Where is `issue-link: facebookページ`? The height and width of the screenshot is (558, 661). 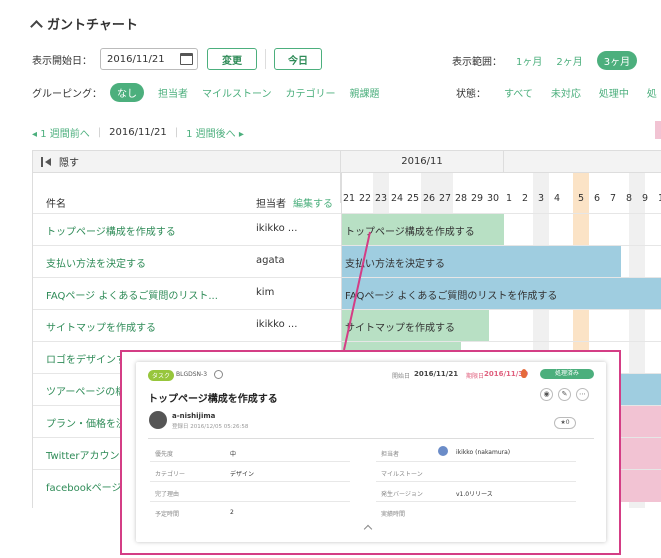 issue-link: facebookページ is located at coordinates (83, 486).